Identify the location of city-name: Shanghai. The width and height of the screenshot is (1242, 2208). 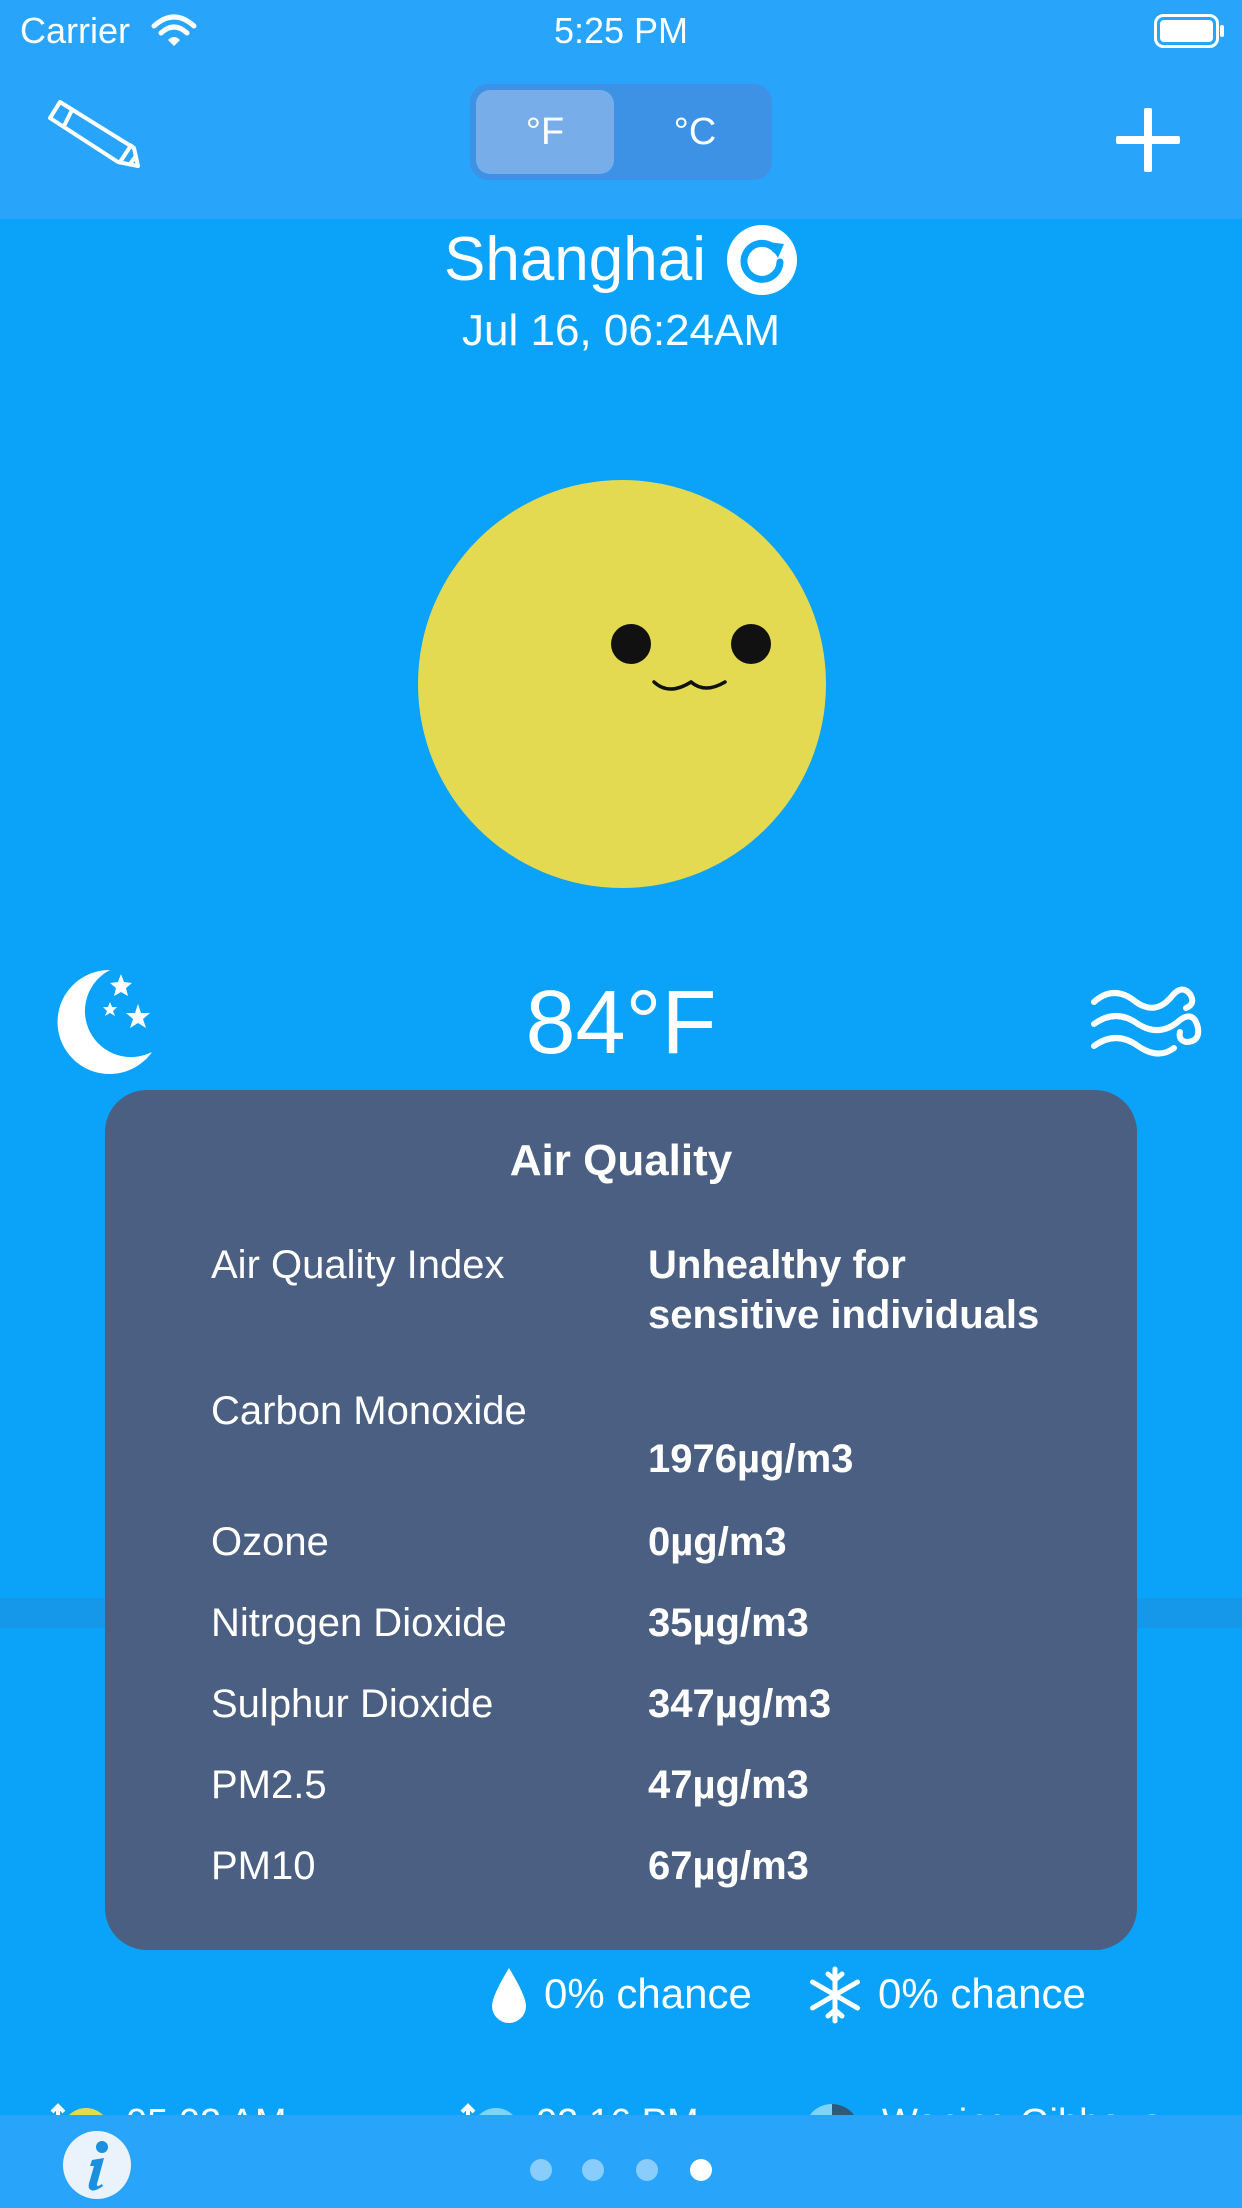
(575, 259).